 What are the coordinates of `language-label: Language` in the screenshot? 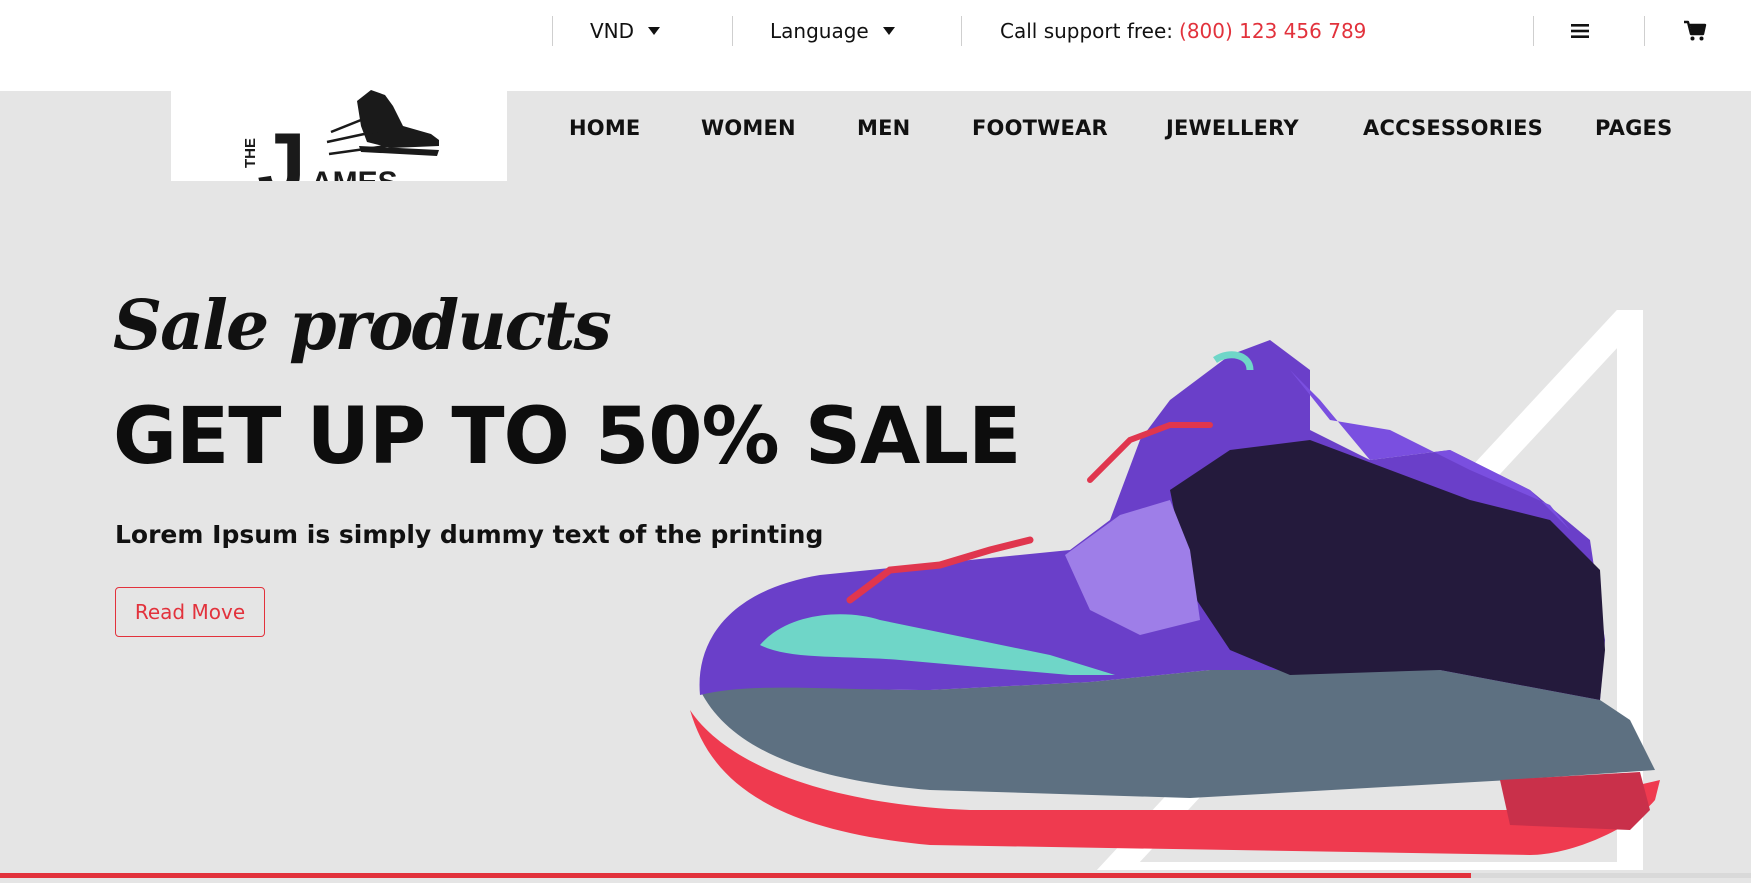 It's located at (819, 31).